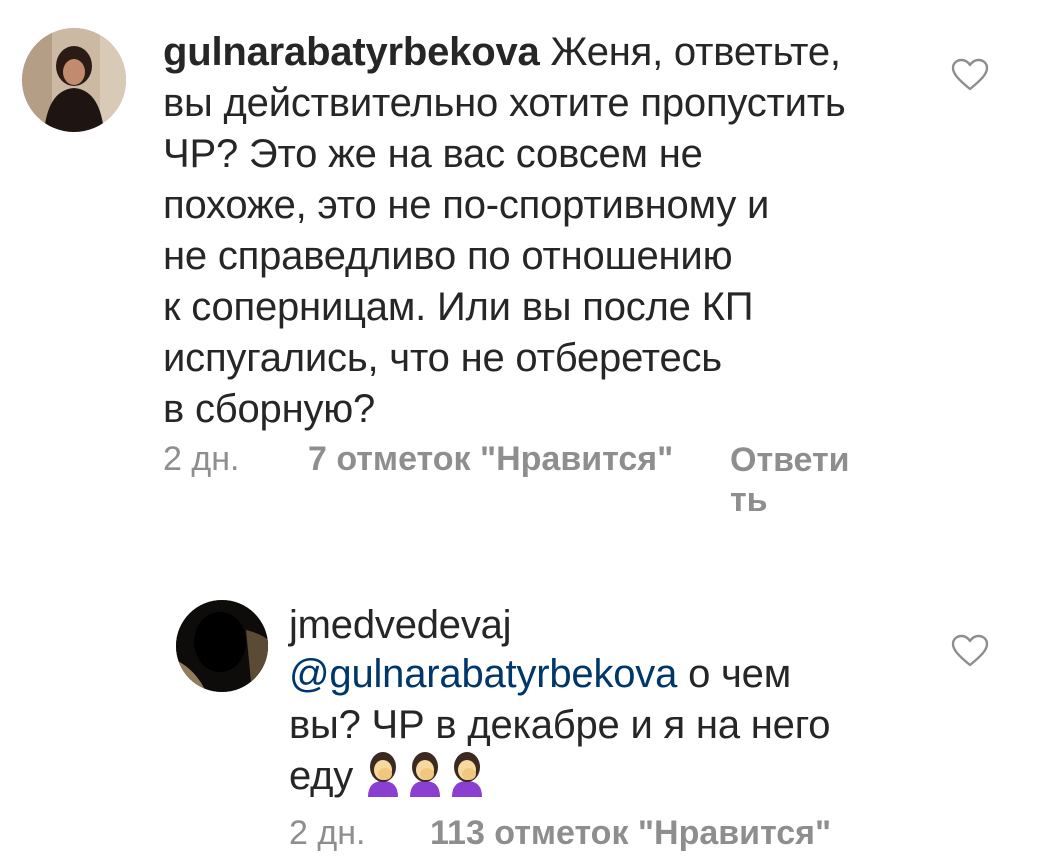 Image resolution: width=1055 pixels, height=865 pixels. Describe the element at coordinates (442, 358) in the screenshot. I see `comment-text-line: испугались, что не отберетесь` at that location.